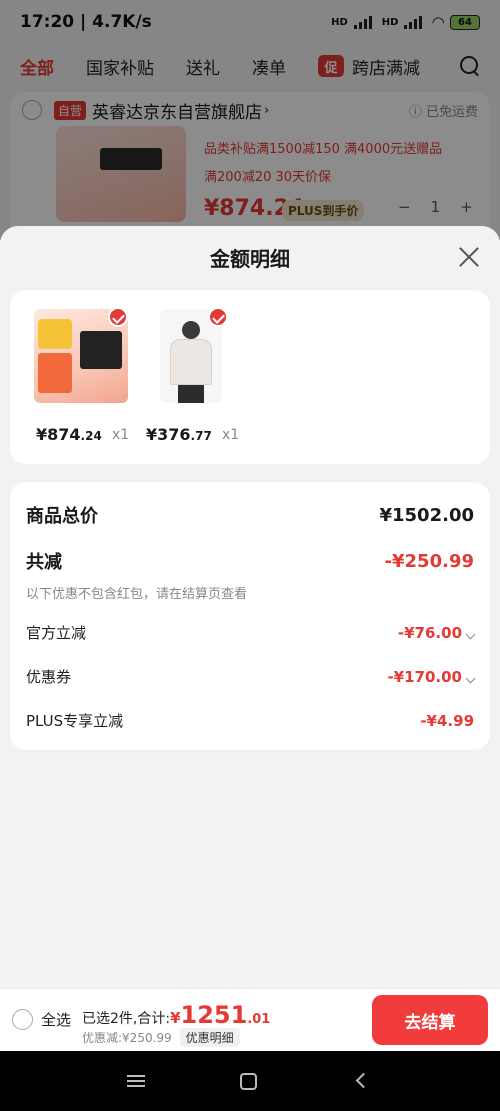  Describe the element at coordinates (49, 677) in the screenshot. I see `coupon-label: 优惠券` at that location.